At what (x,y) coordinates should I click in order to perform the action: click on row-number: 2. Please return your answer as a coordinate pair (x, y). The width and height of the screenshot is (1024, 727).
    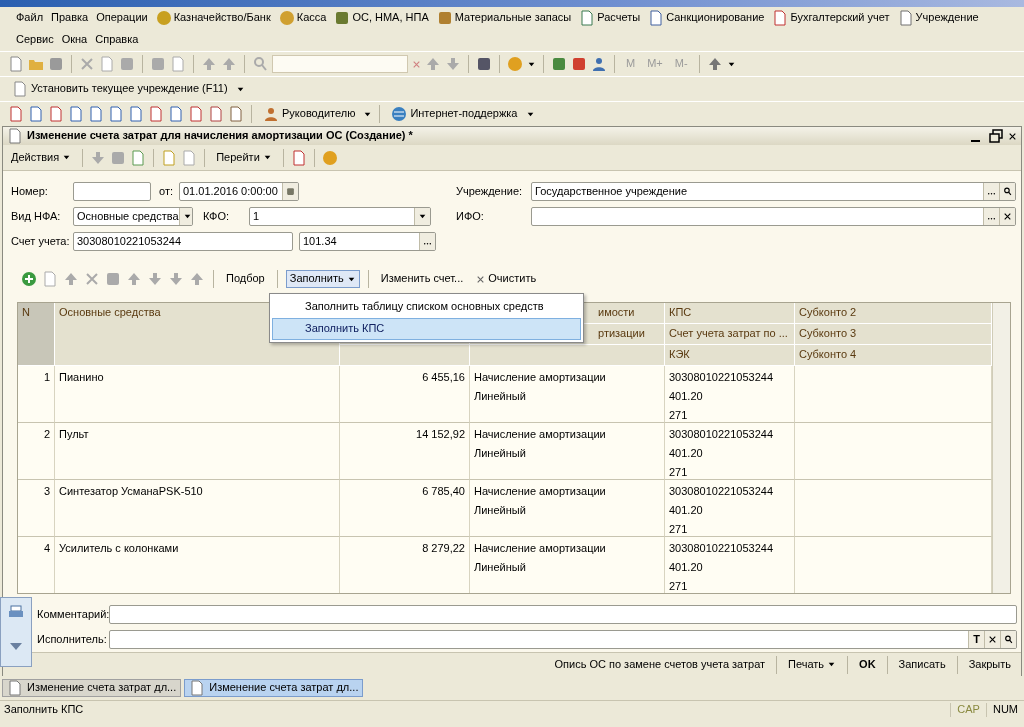
    Looking at the image, I should click on (46, 434).